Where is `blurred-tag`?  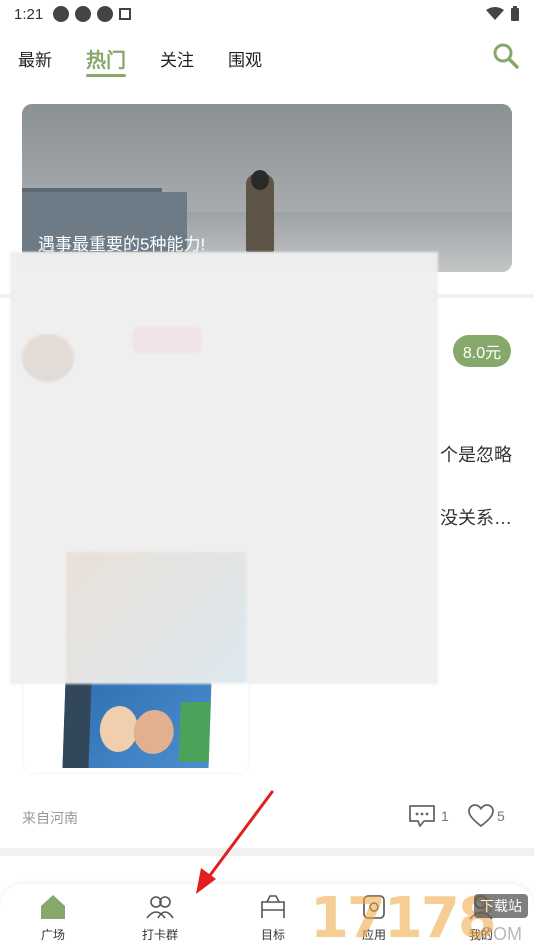
blurred-tag is located at coordinates (167, 340).